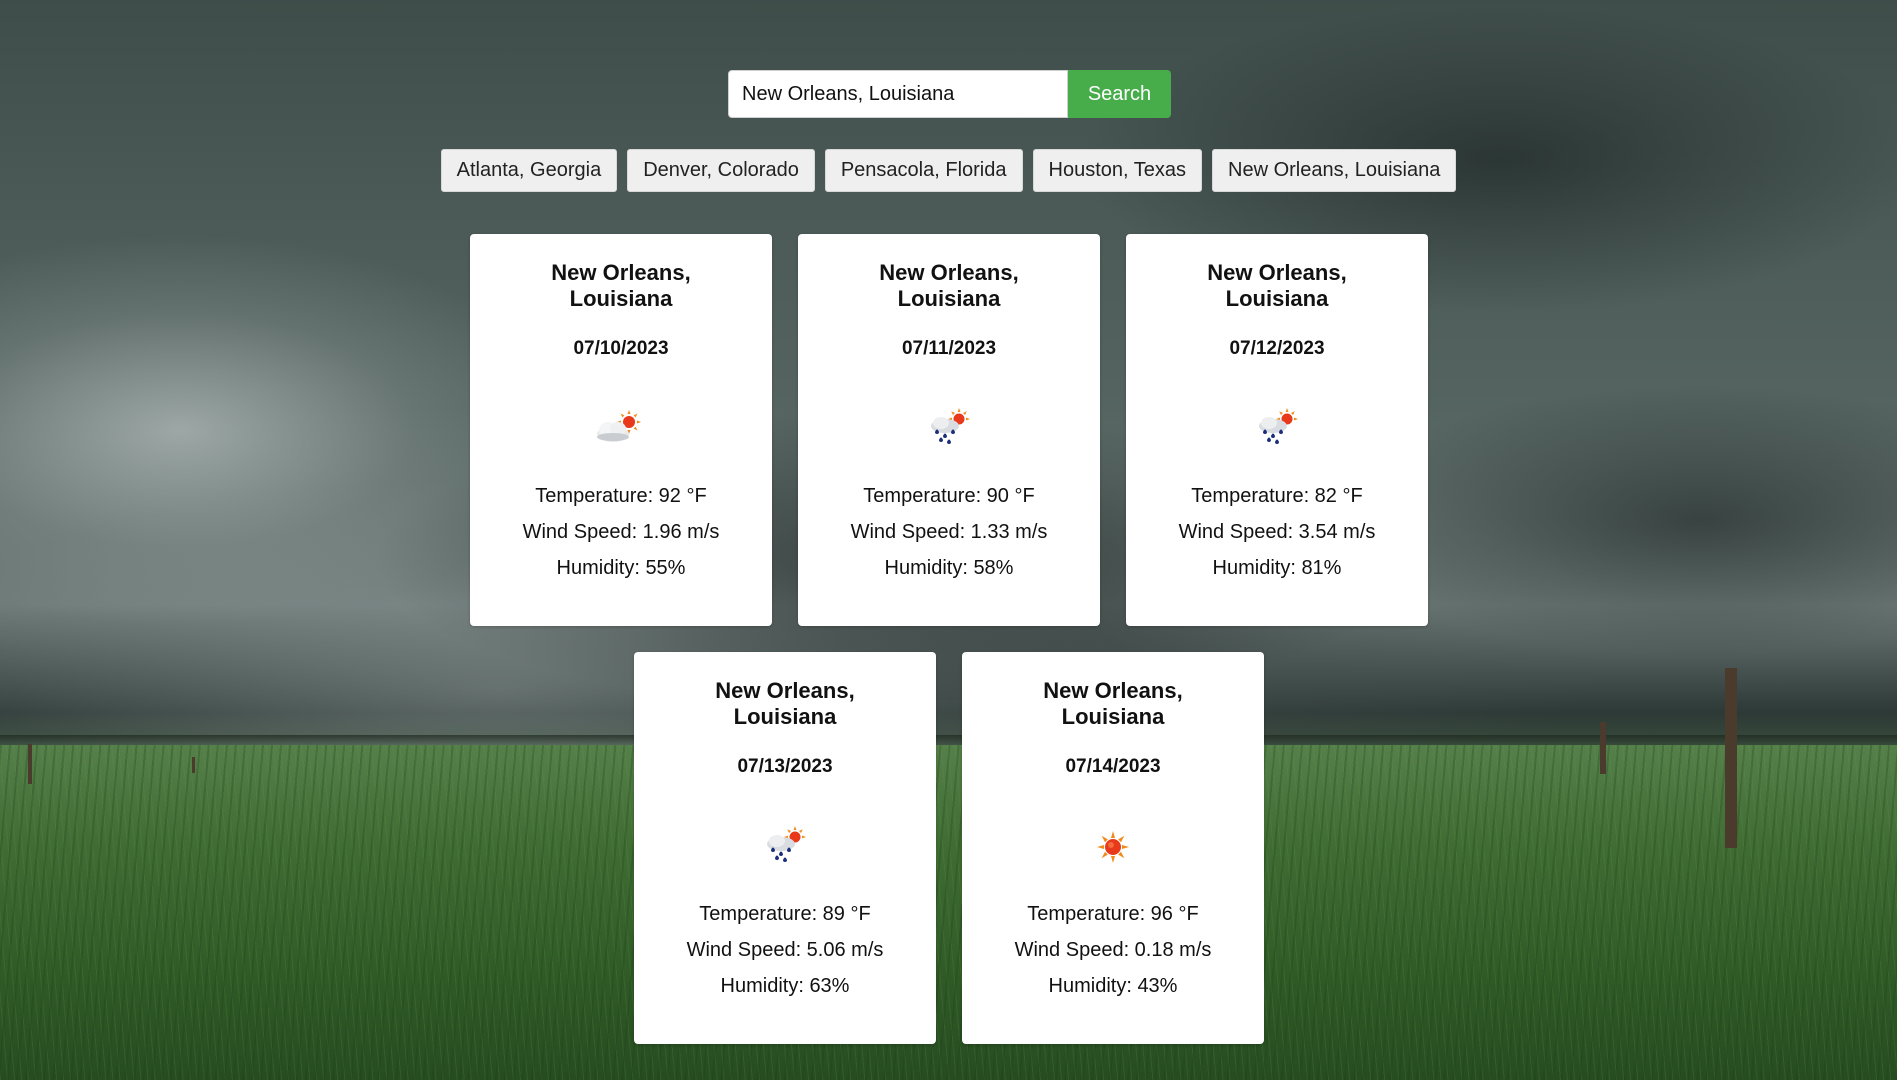 Image resolution: width=1897 pixels, height=1080 pixels. I want to click on history-button-houston: Houston, Texas, so click(1117, 170).